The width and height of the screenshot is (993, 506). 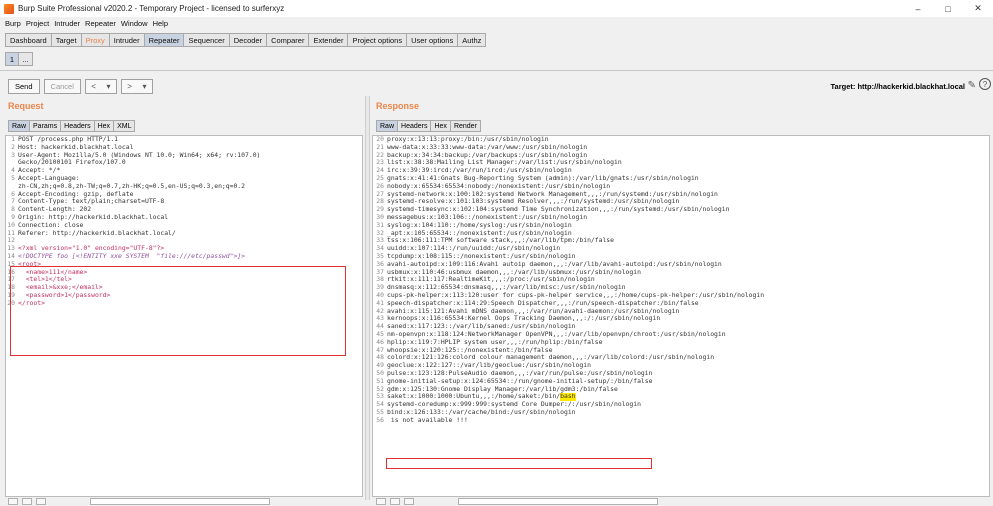 I want to click on tab-repeater: Repeater, so click(x=163, y=40).